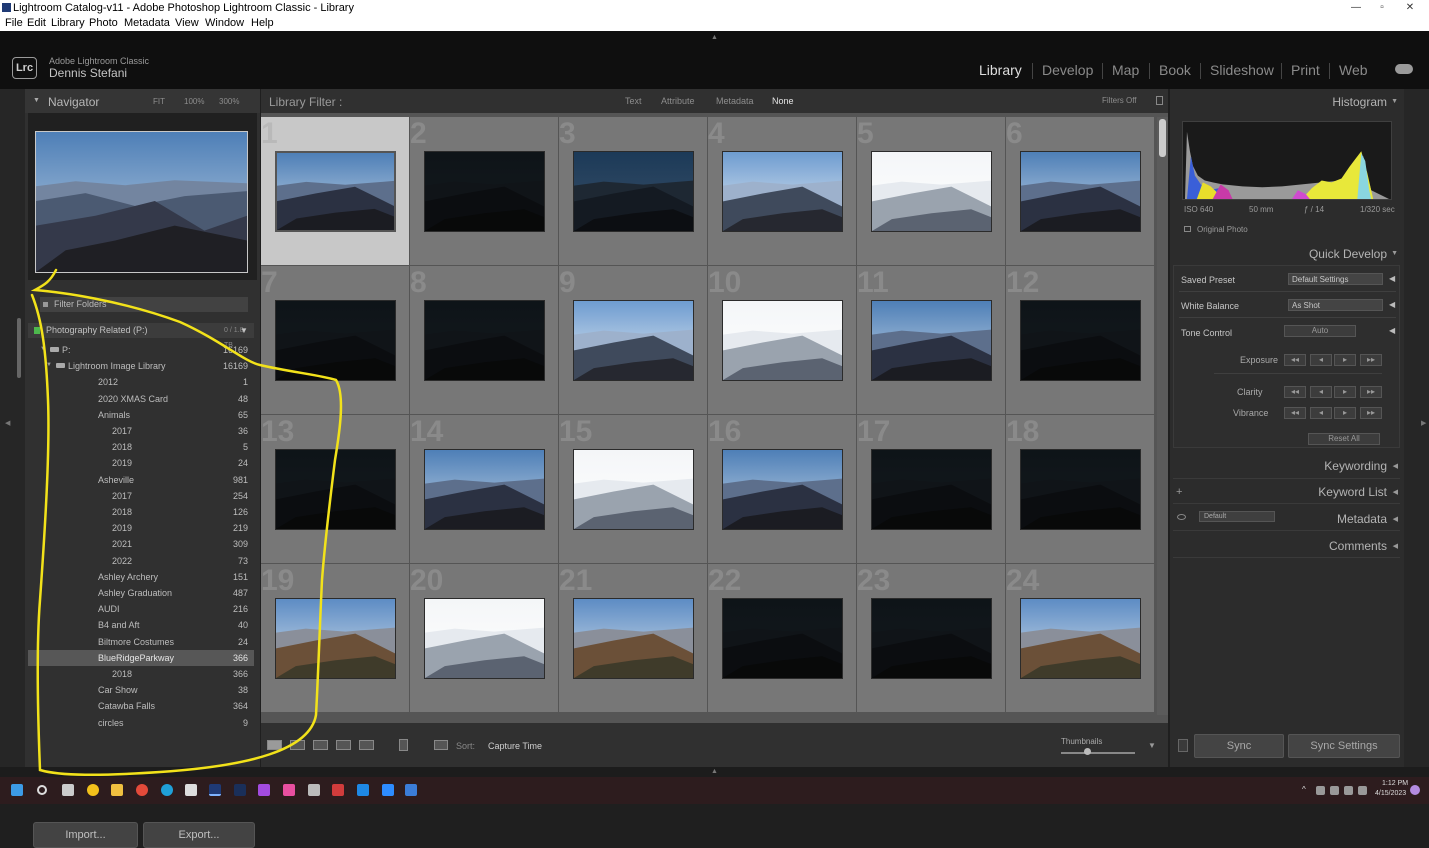 This screenshot has height=848, width=1429. I want to click on collapse-left-arrow: ◀, so click(7, 423).